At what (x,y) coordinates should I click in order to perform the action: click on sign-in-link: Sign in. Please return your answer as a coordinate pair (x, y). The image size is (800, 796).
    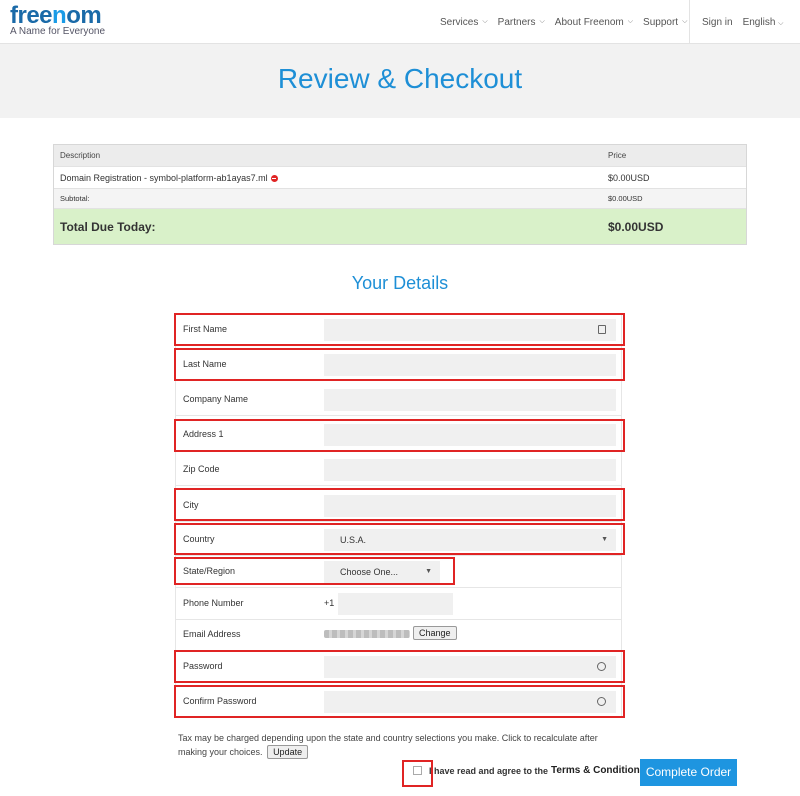
    Looking at the image, I should click on (717, 22).